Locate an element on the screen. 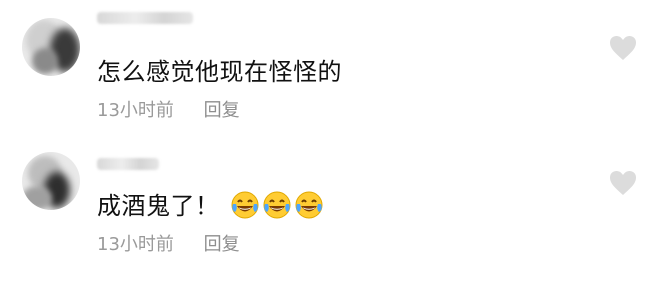 This screenshot has height=283, width=660. emoji-row is located at coordinates (272, 205).